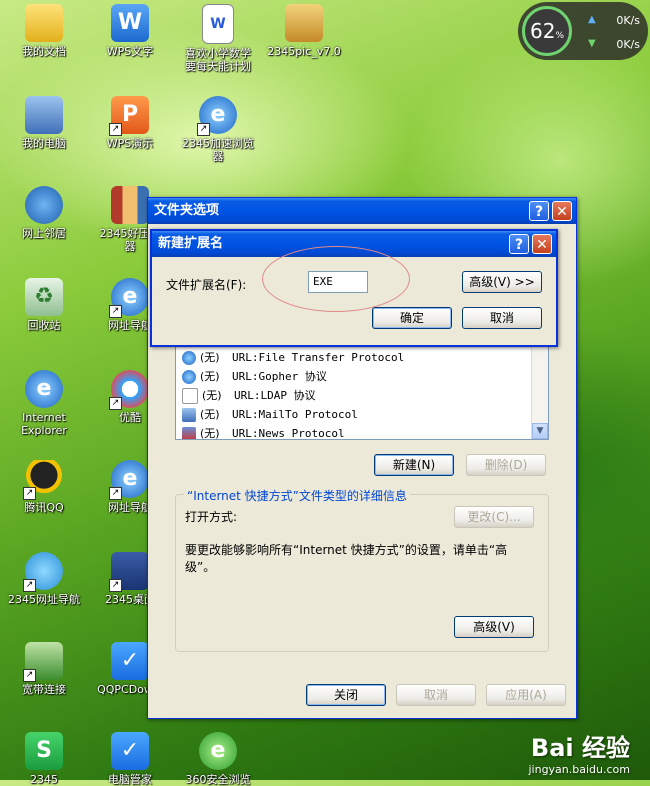  Describe the element at coordinates (43, 572) in the screenshot. I see `qq-bird-icon: ↗` at that location.